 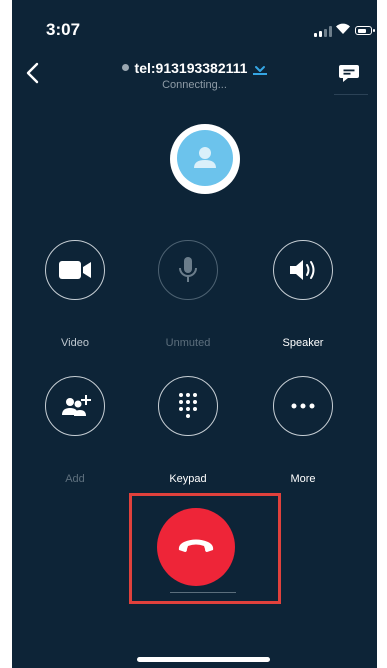 I want to click on add-person-icon, so click(x=76, y=405).